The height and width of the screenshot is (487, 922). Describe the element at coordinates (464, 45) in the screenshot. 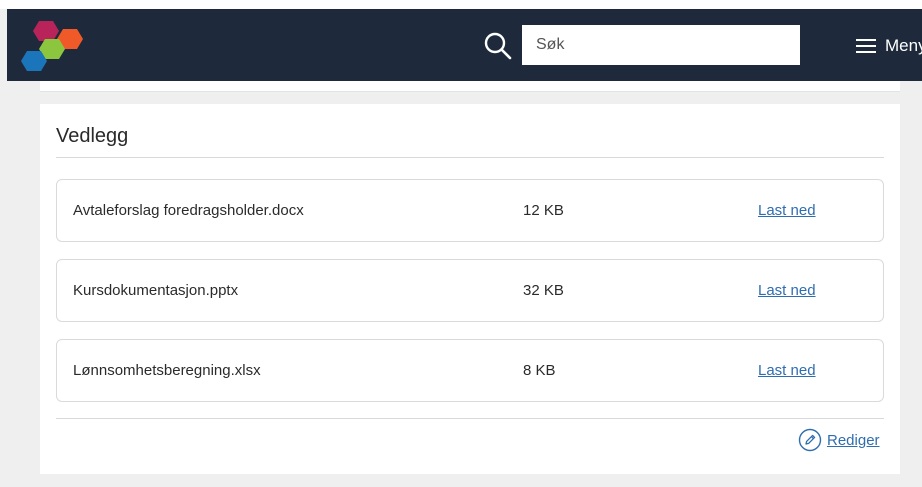

I see `site-header: Meny` at that location.